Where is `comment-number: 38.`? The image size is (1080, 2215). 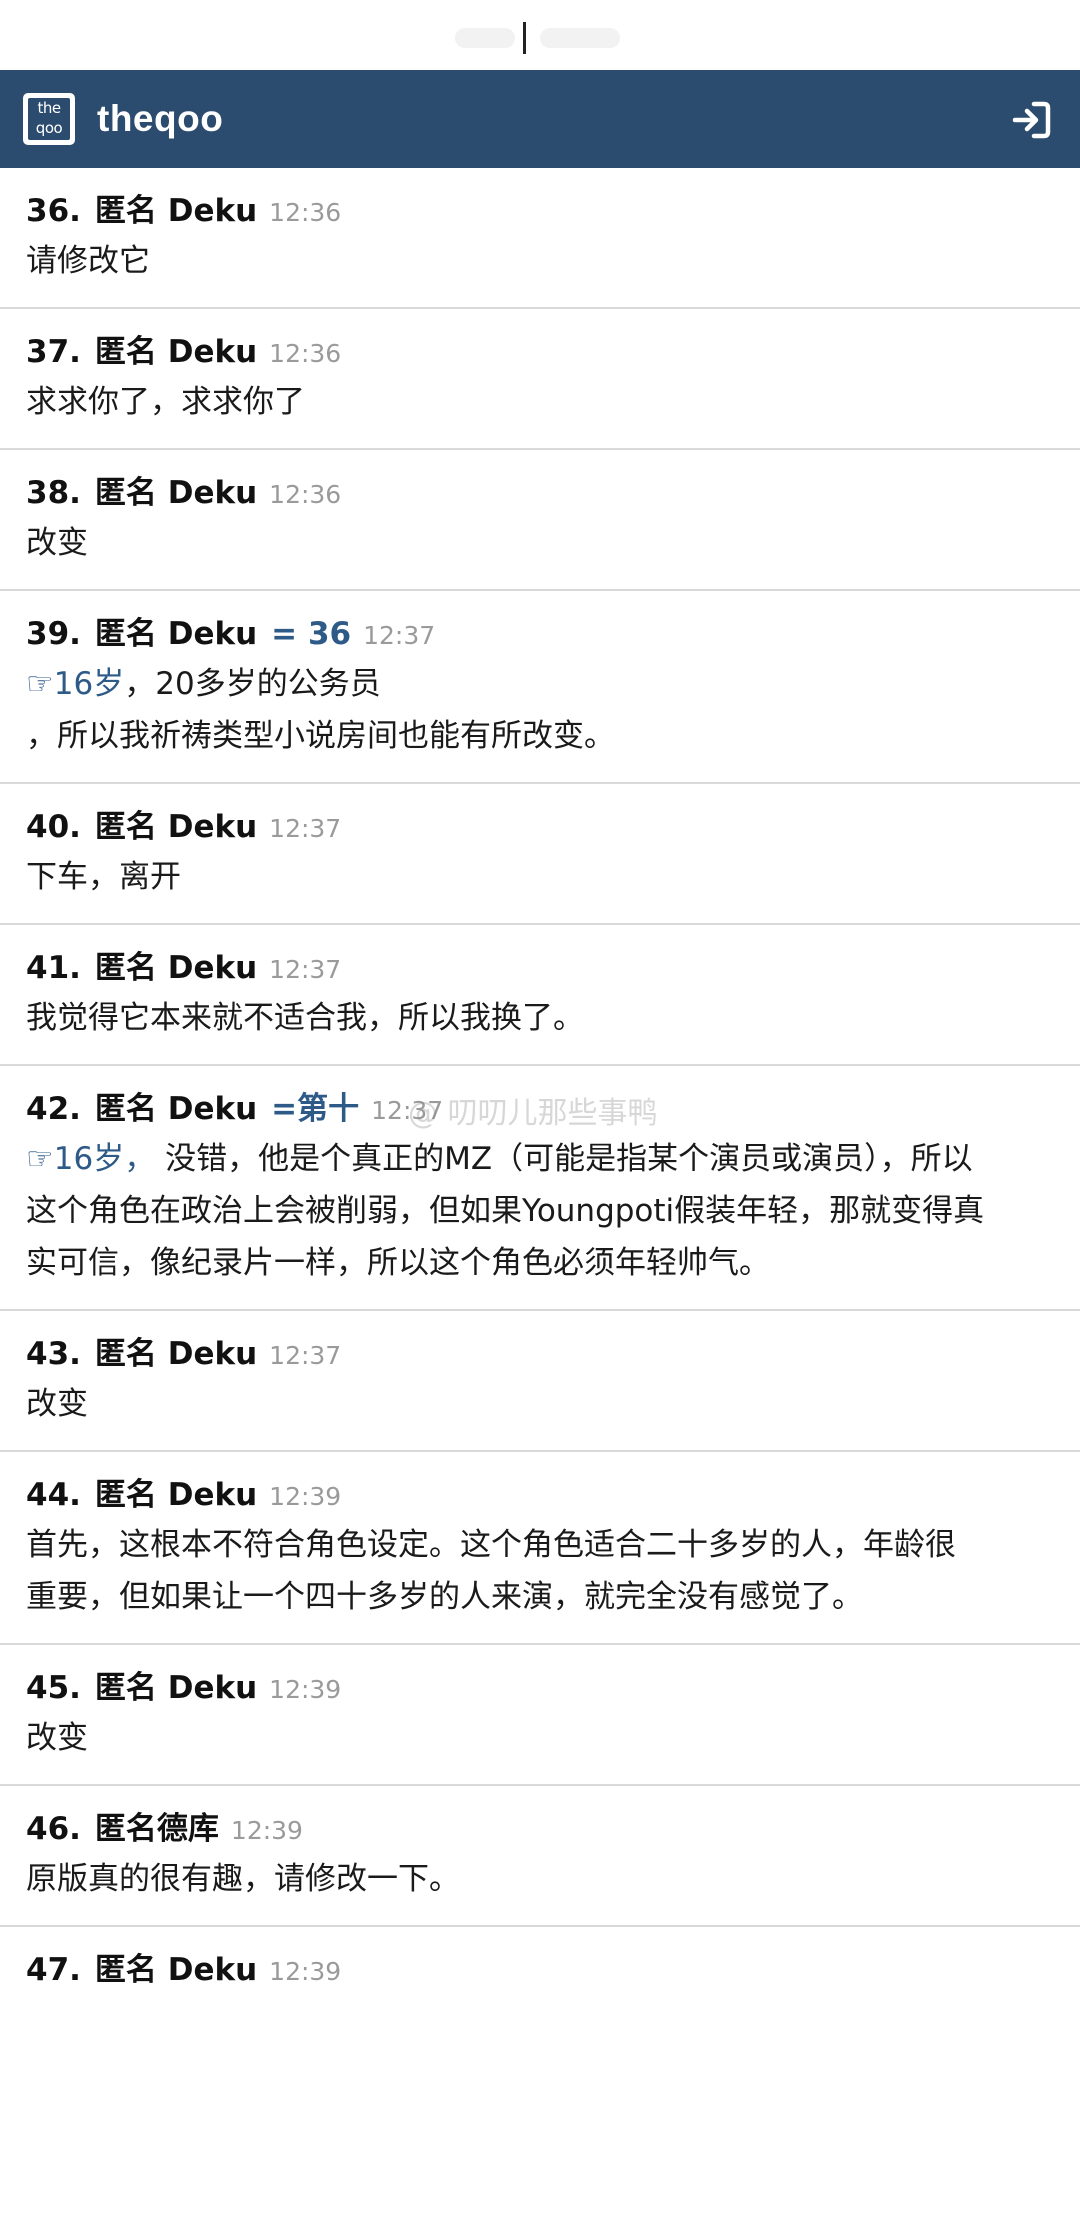 comment-number: 38. is located at coordinates (53, 493).